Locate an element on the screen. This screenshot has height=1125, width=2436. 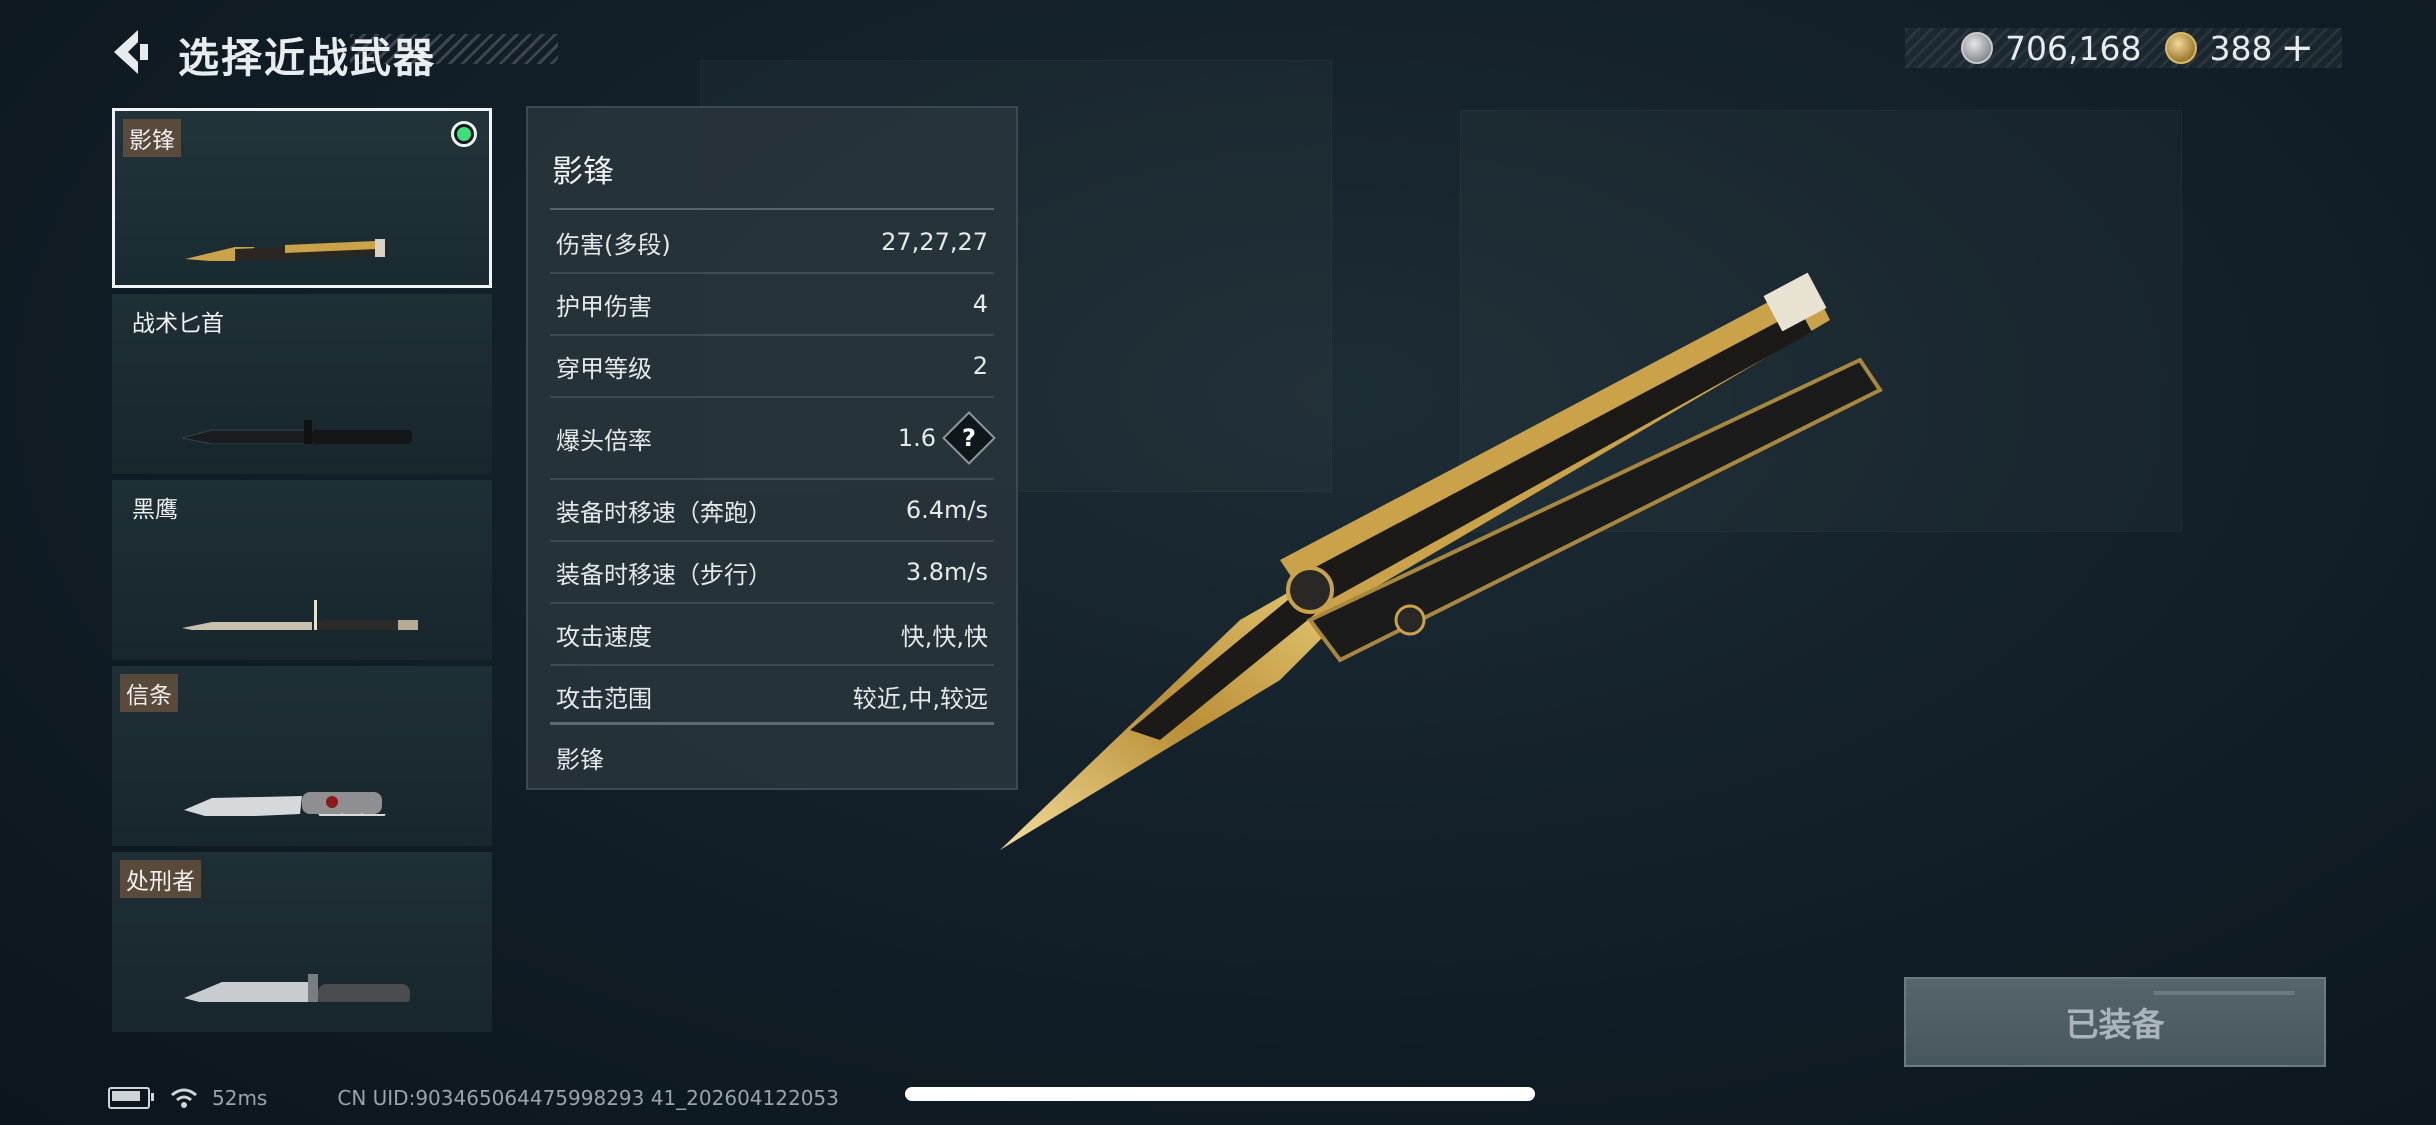
stat-row: 装备时移速（步行） 3.8m/s is located at coordinates (772, 573).